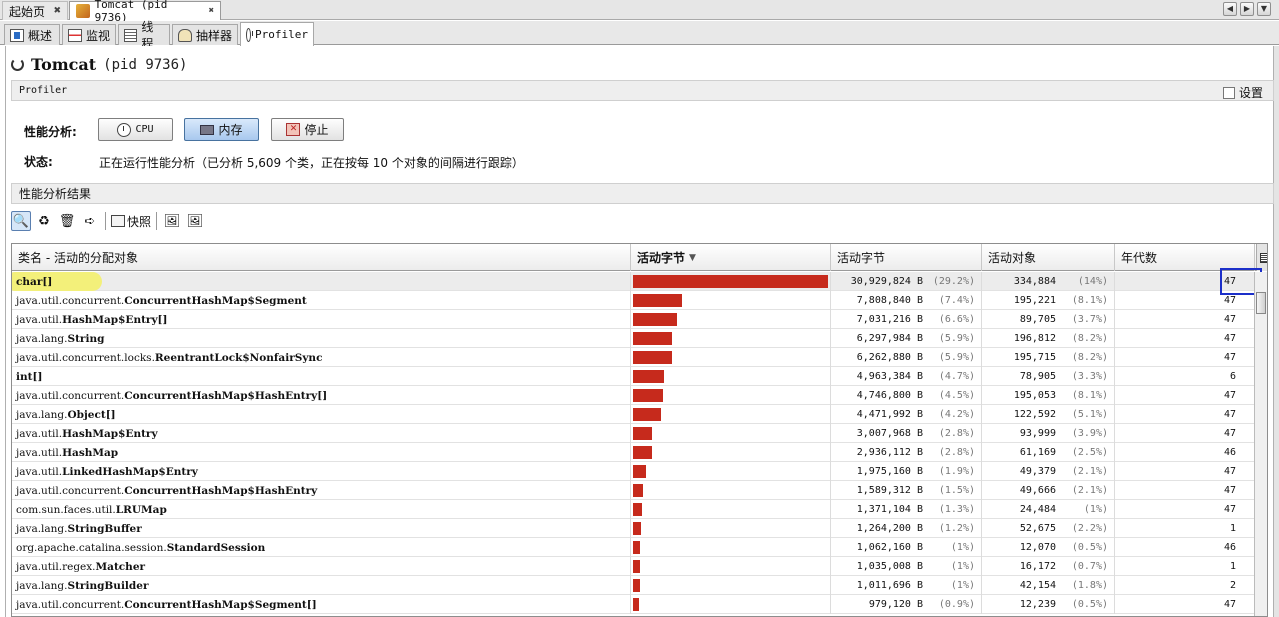  What do you see at coordinates (889, 433) in the screenshot?
I see `live-bytes-value: 3,007,968 B` at bounding box center [889, 433].